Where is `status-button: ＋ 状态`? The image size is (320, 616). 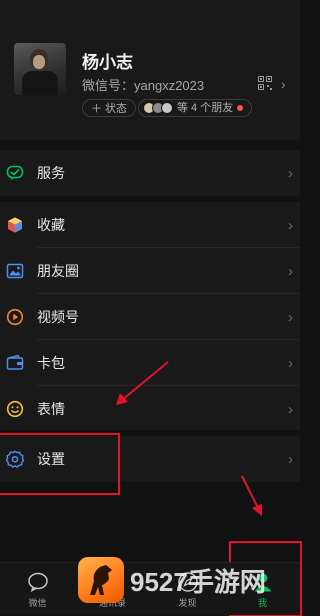
status-button: ＋ 状态 is located at coordinates (109, 108).